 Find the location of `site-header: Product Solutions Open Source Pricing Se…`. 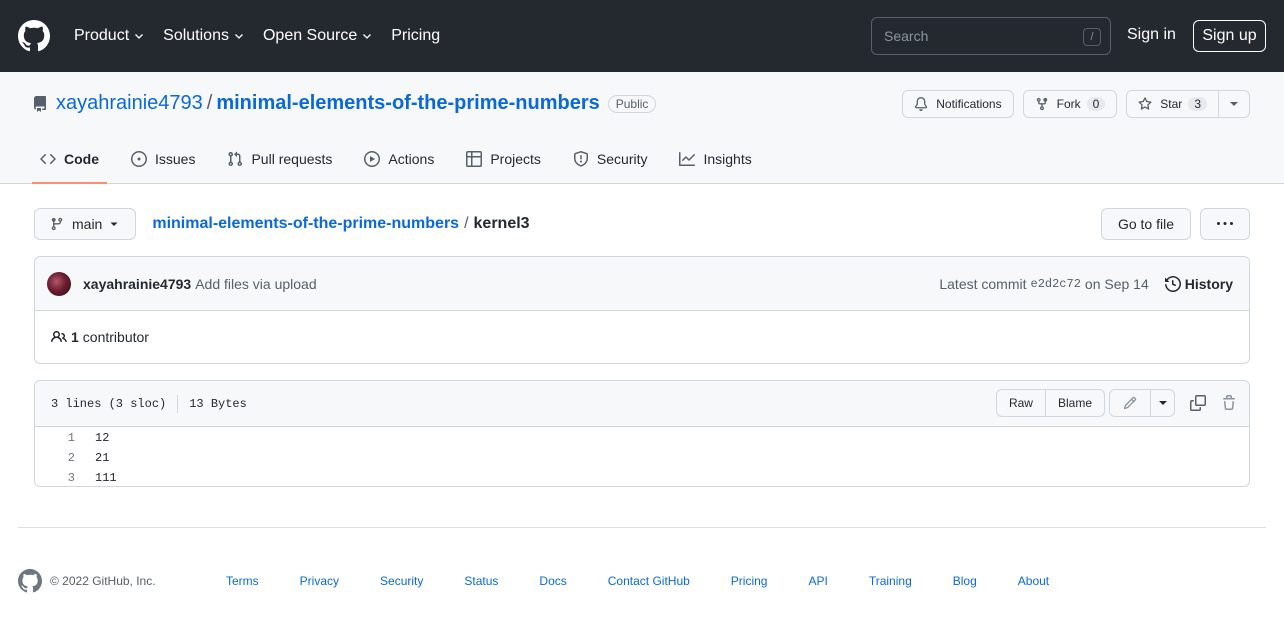

site-header: Product Solutions Open Source Pricing Se… is located at coordinates (642, 36).